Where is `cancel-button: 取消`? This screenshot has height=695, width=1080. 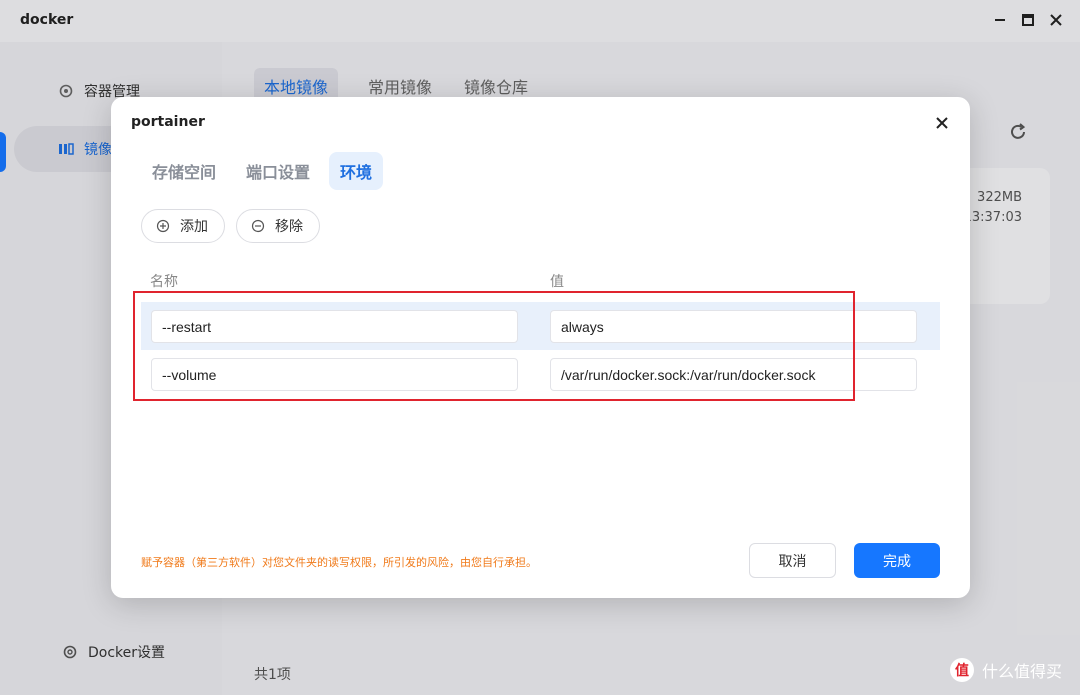 cancel-button: 取消 is located at coordinates (792, 560).